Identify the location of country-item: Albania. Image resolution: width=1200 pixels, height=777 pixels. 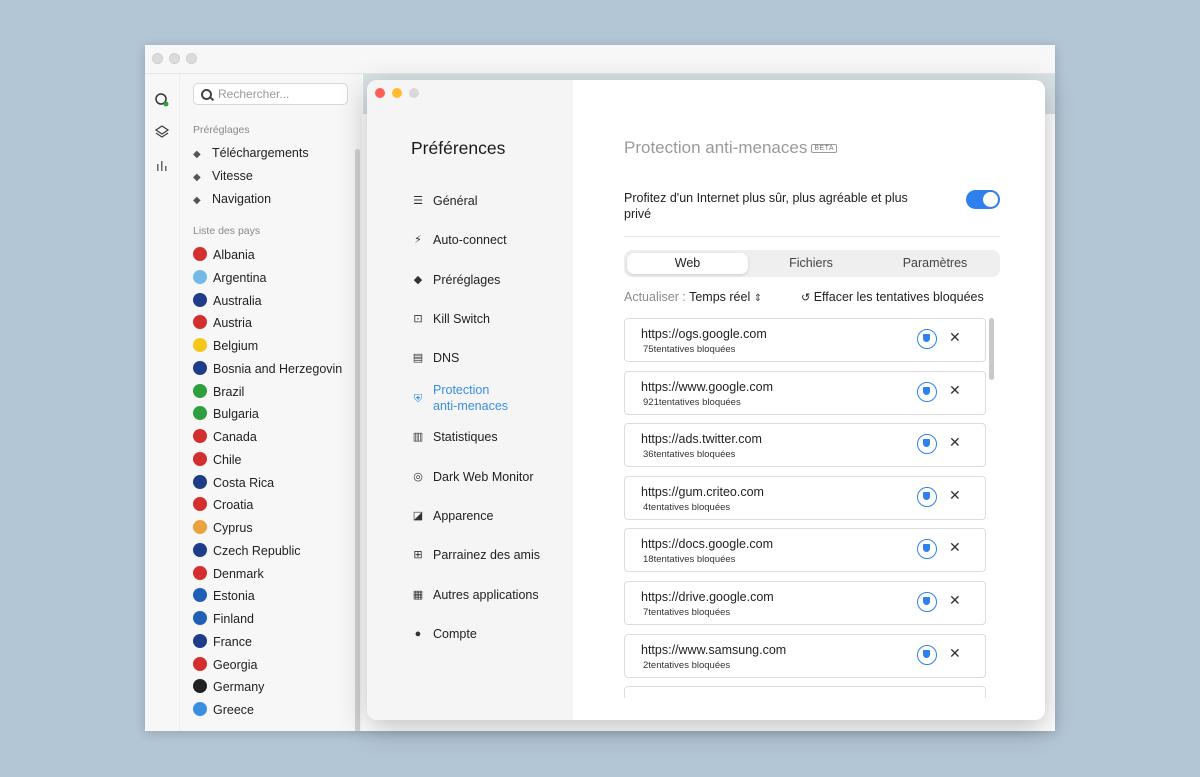
(224, 255).